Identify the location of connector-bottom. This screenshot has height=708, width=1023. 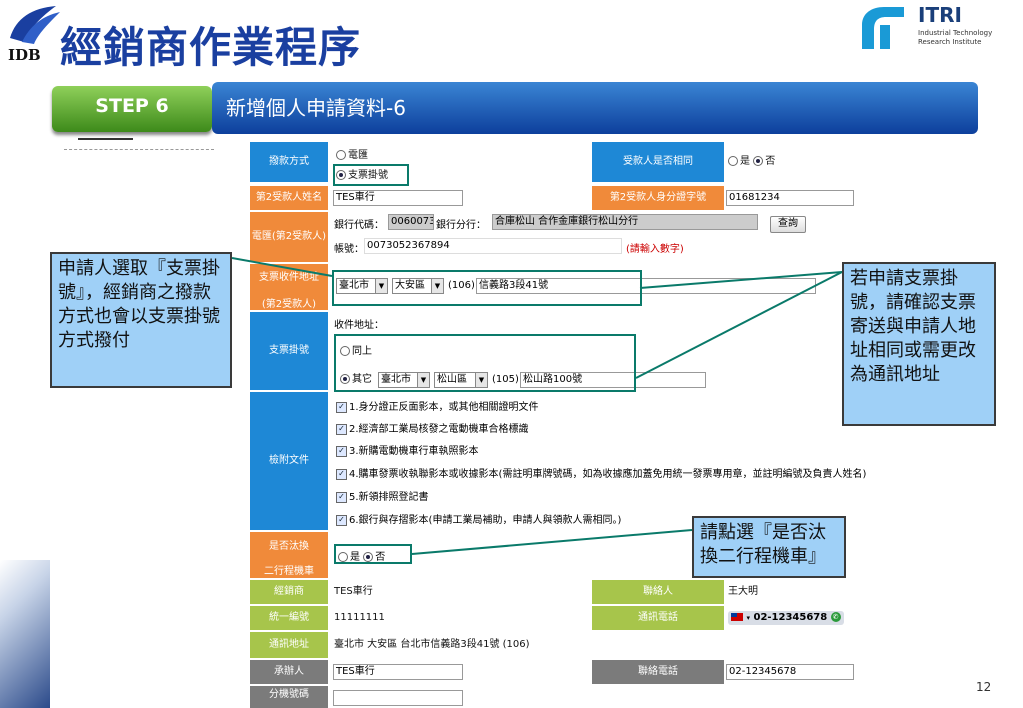
(552, 542).